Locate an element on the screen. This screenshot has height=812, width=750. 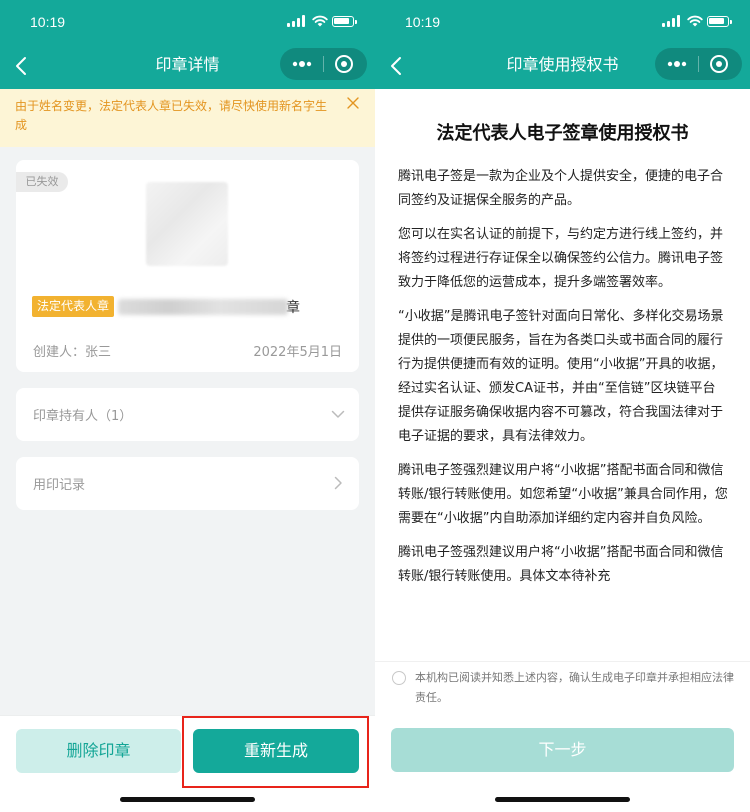
seal-card: 已失效 法定代表人章 章 创建人：张三 2022年5月1日 is located at coordinates (187, 266).